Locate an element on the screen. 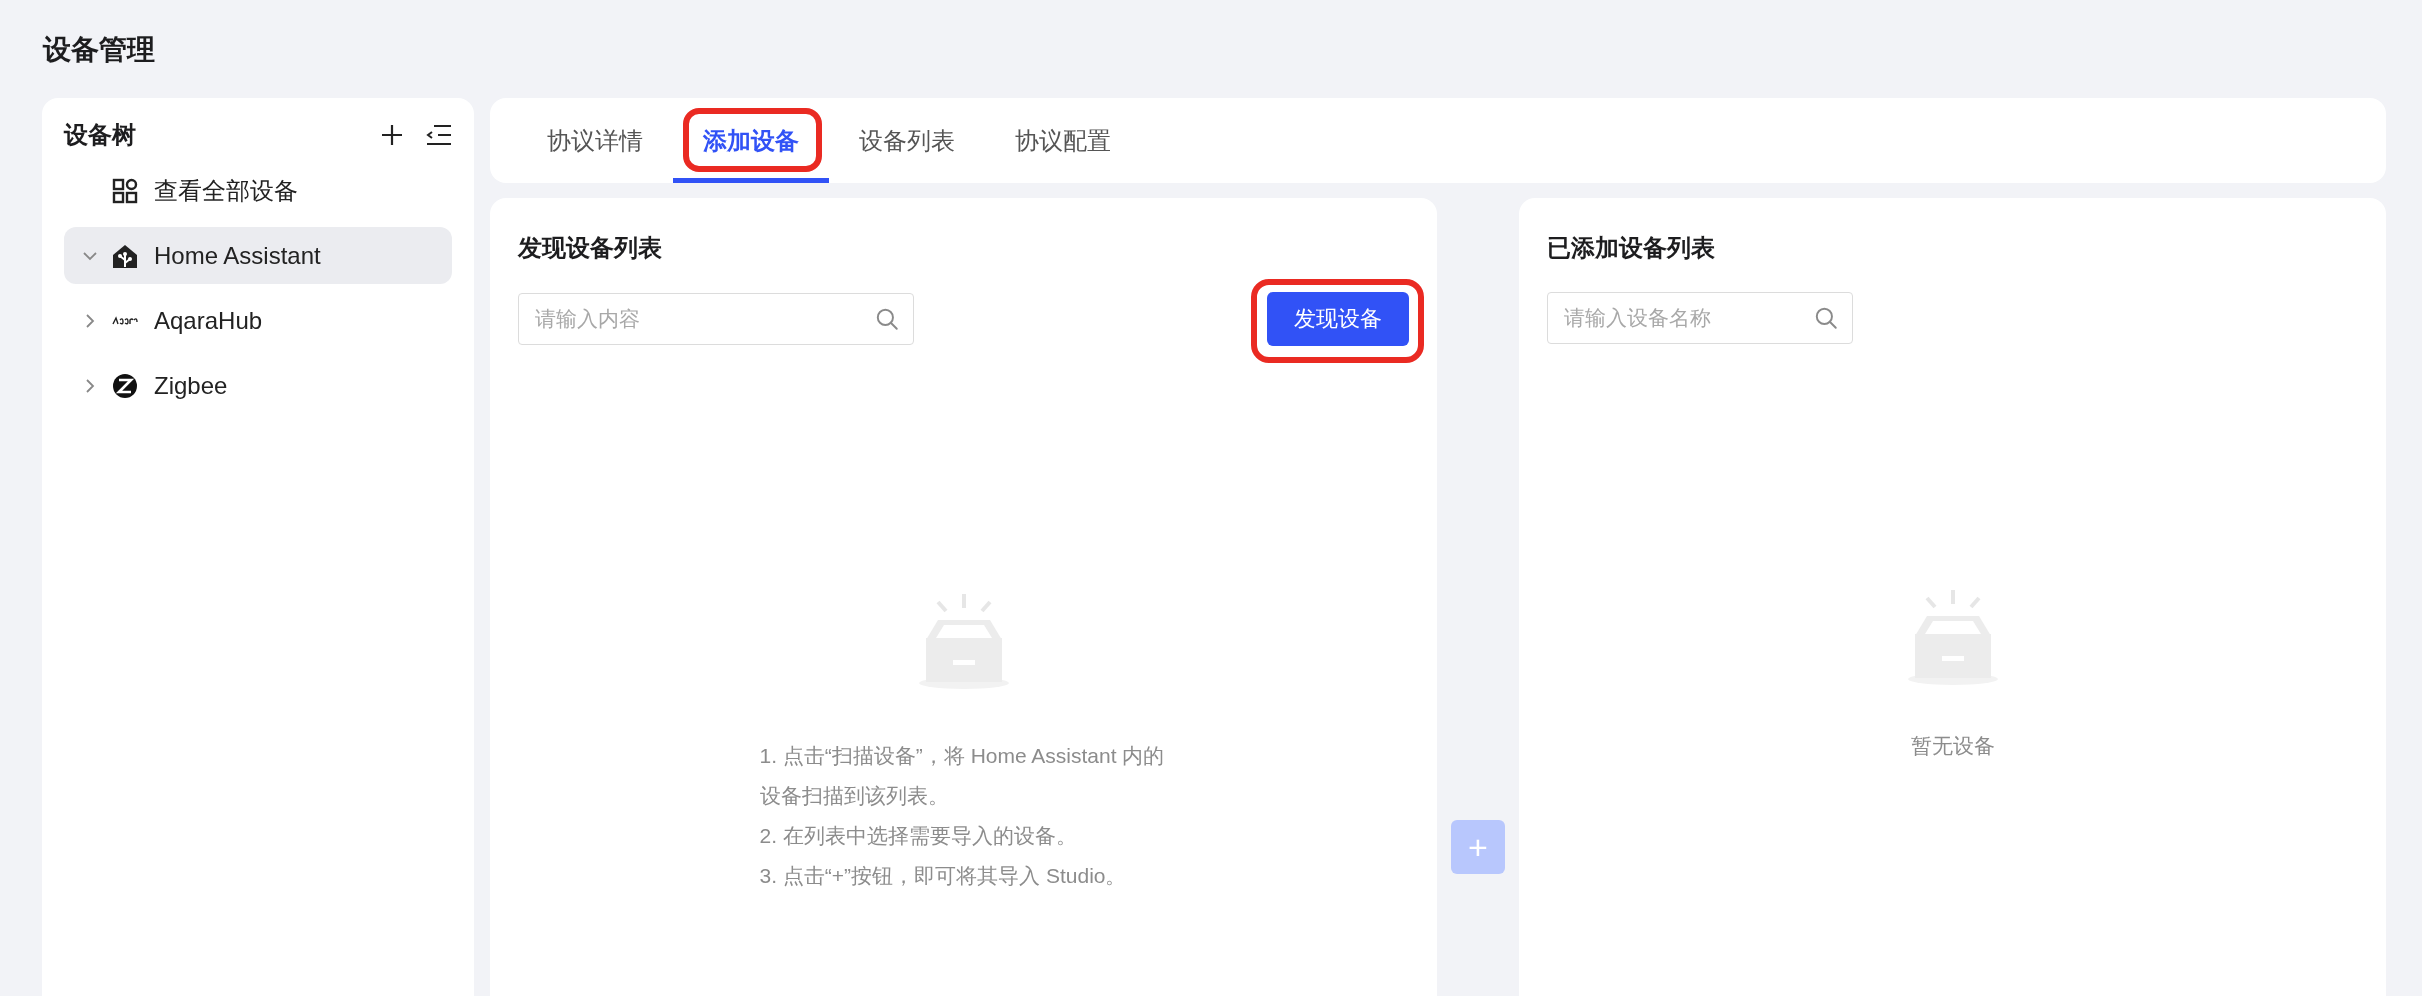  tab: 协议配置 is located at coordinates (1063, 140).